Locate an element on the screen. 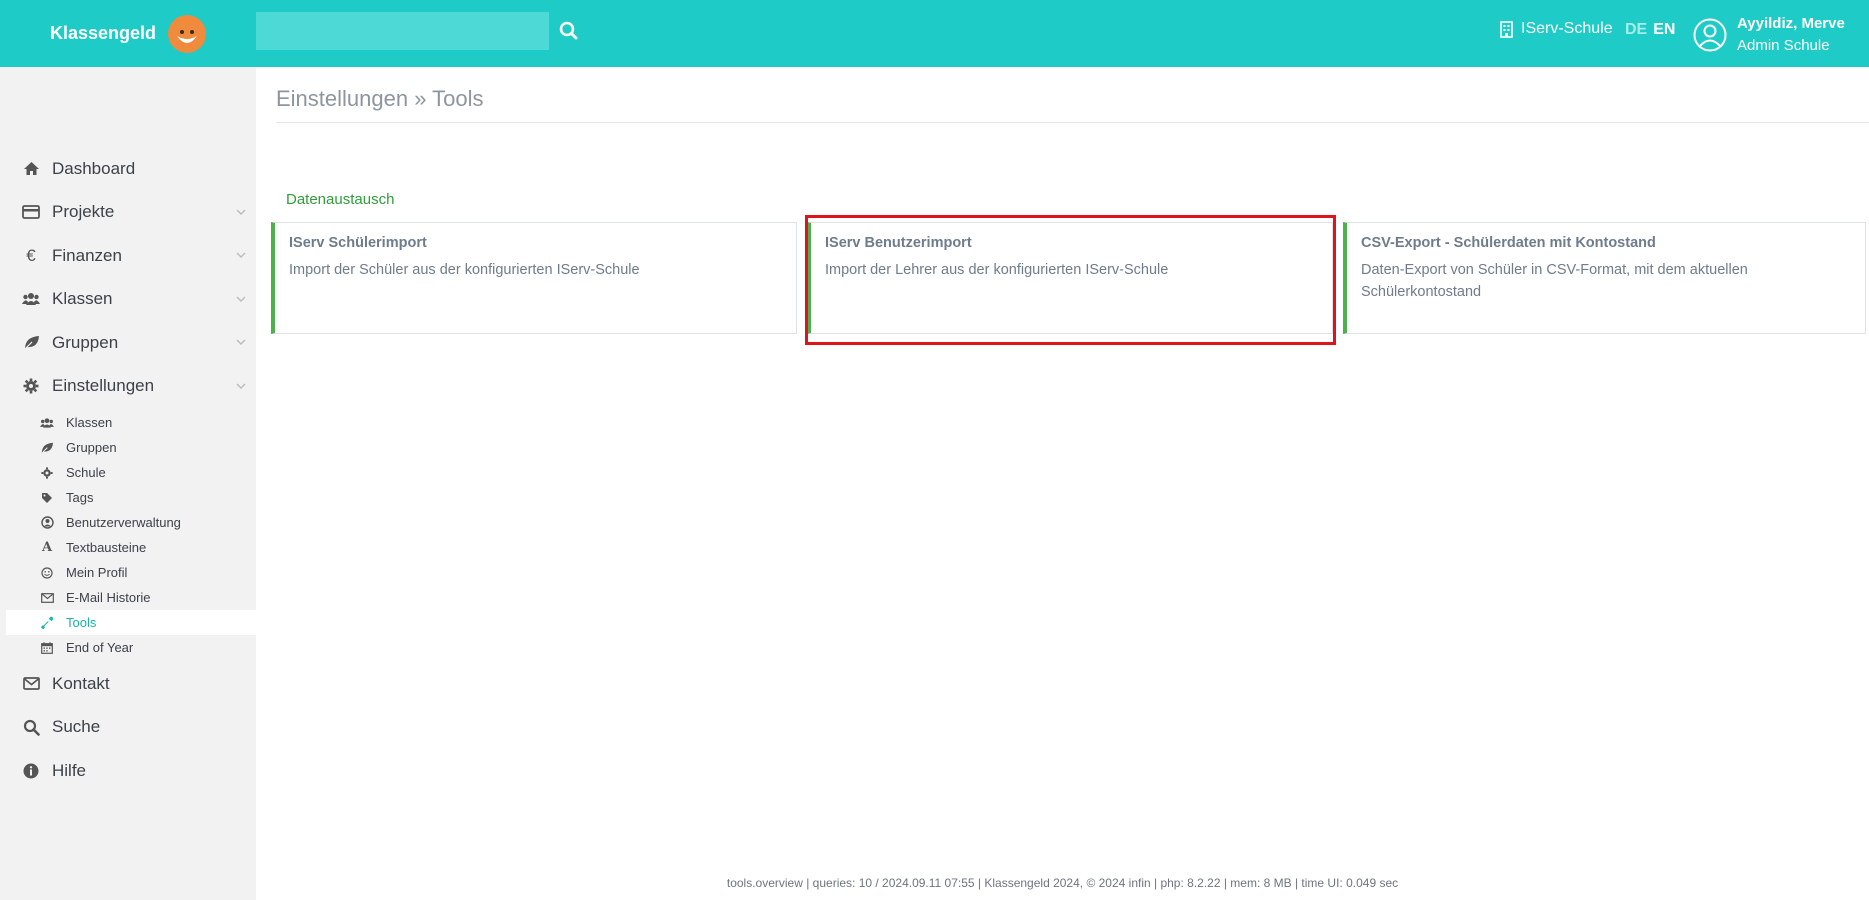 The image size is (1869, 900). brand-name: Klassengeld is located at coordinates (103, 32).